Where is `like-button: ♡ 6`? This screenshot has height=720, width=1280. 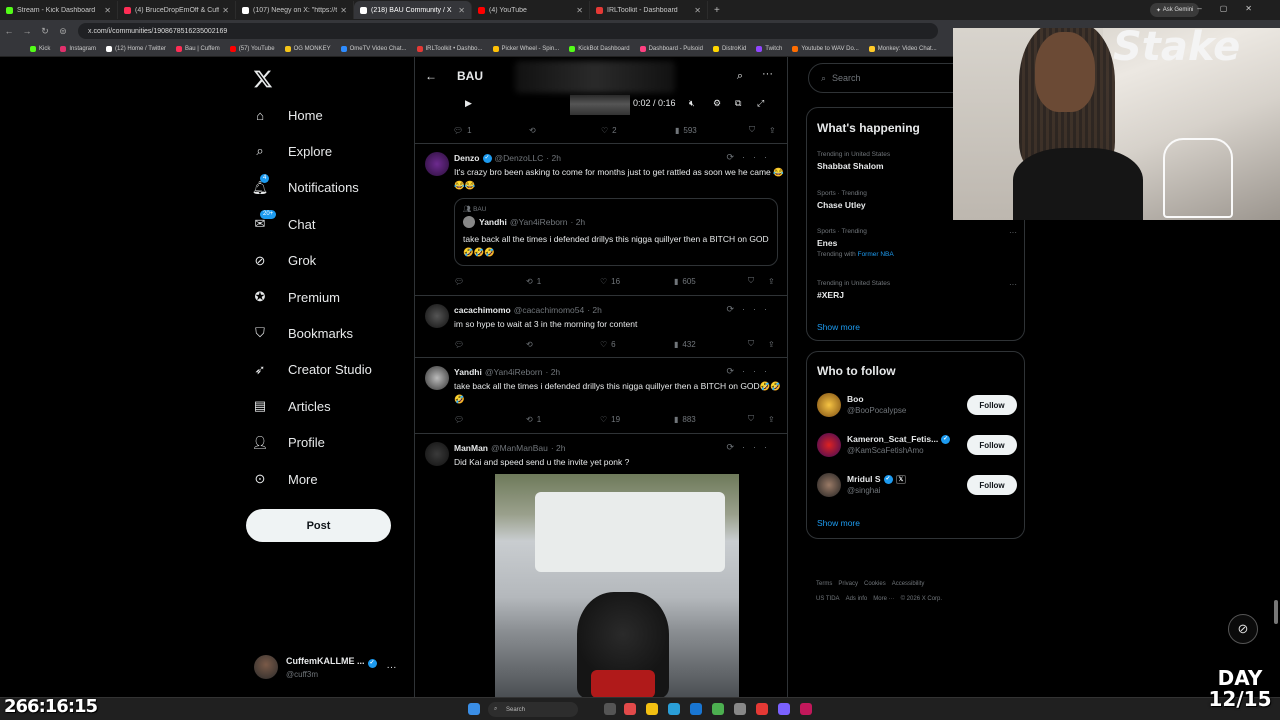
like-button: ♡ 6 is located at coordinates (608, 344).